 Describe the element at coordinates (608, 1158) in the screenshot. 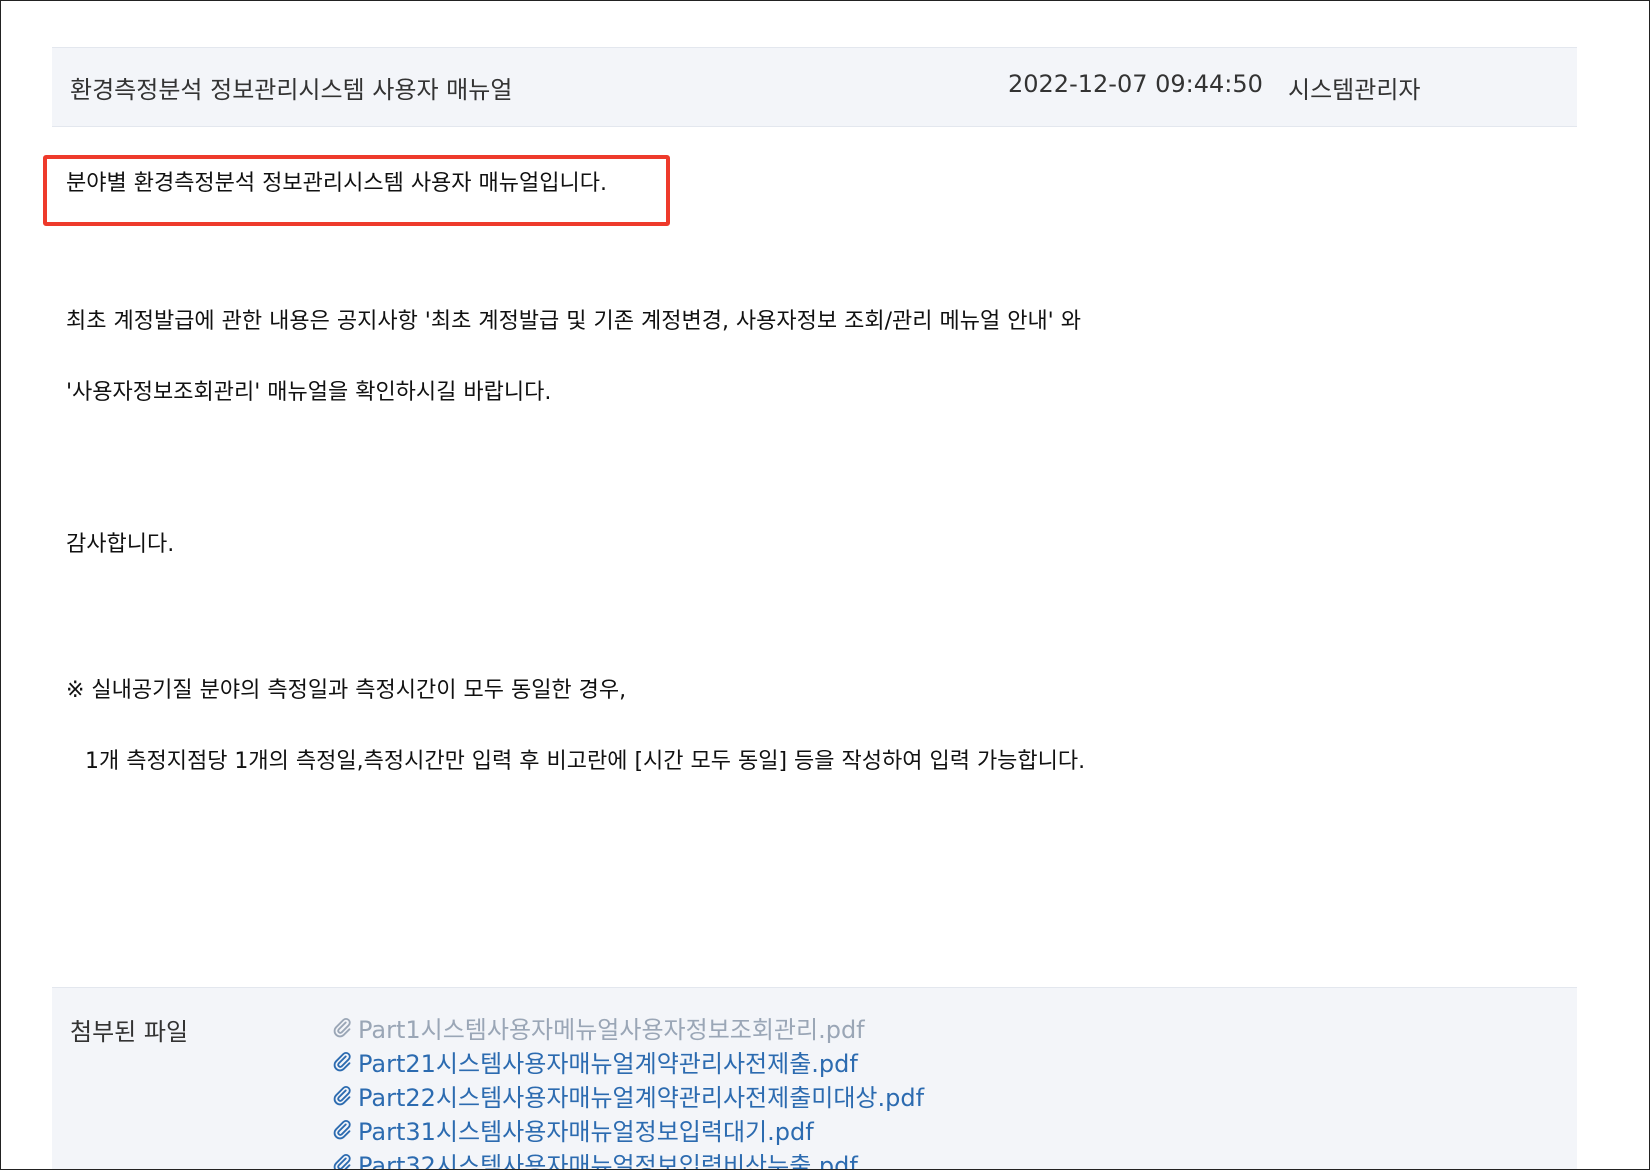

I see `attachment-link: Part32시스템사용자매뉴얼정보입력비산누출.pdf` at that location.